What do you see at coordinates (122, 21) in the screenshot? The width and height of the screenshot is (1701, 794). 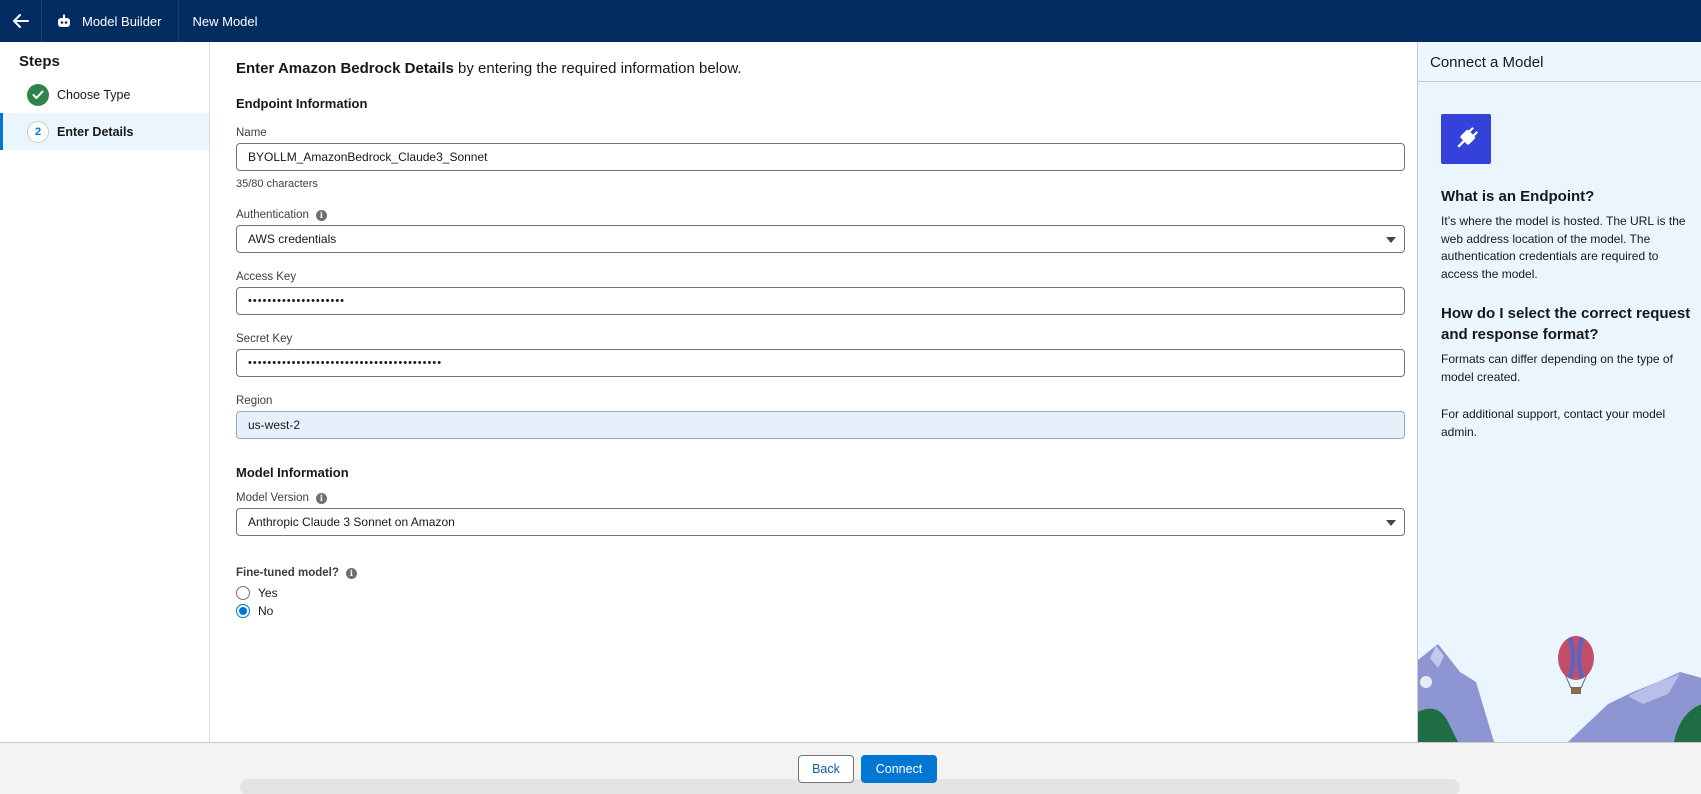 I see `app-name: Model Builder` at bounding box center [122, 21].